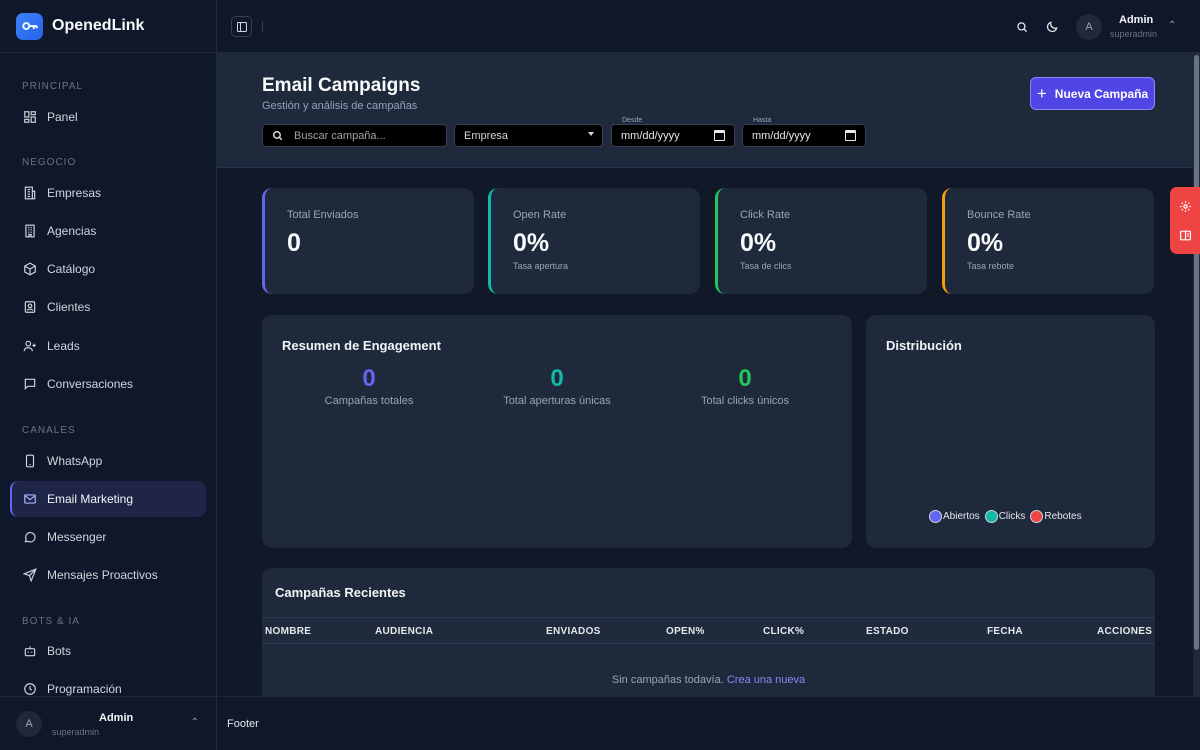 Image resolution: width=1200 pixels, height=750 pixels. Describe the element at coordinates (991, 266) in the screenshot. I see `stat-sub: Tasa rebote` at that location.